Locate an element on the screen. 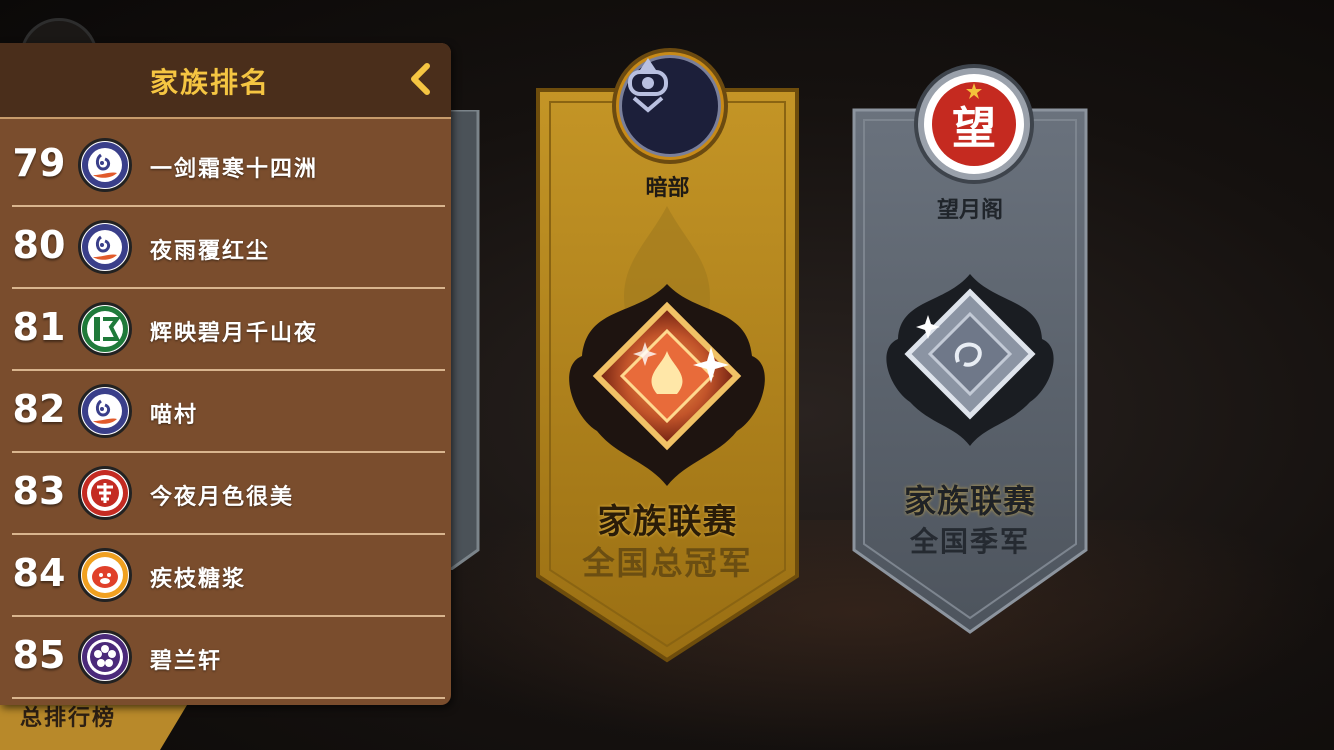  family-name: 碧兰轩 is located at coordinates (186, 661).